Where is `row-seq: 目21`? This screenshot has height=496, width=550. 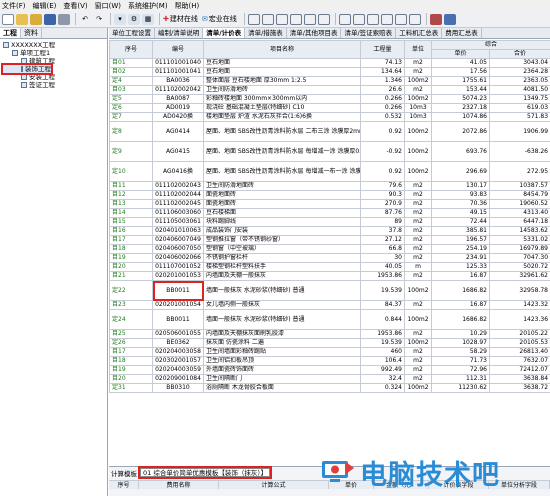 row-seq: 目21 is located at coordinates (131, 276).